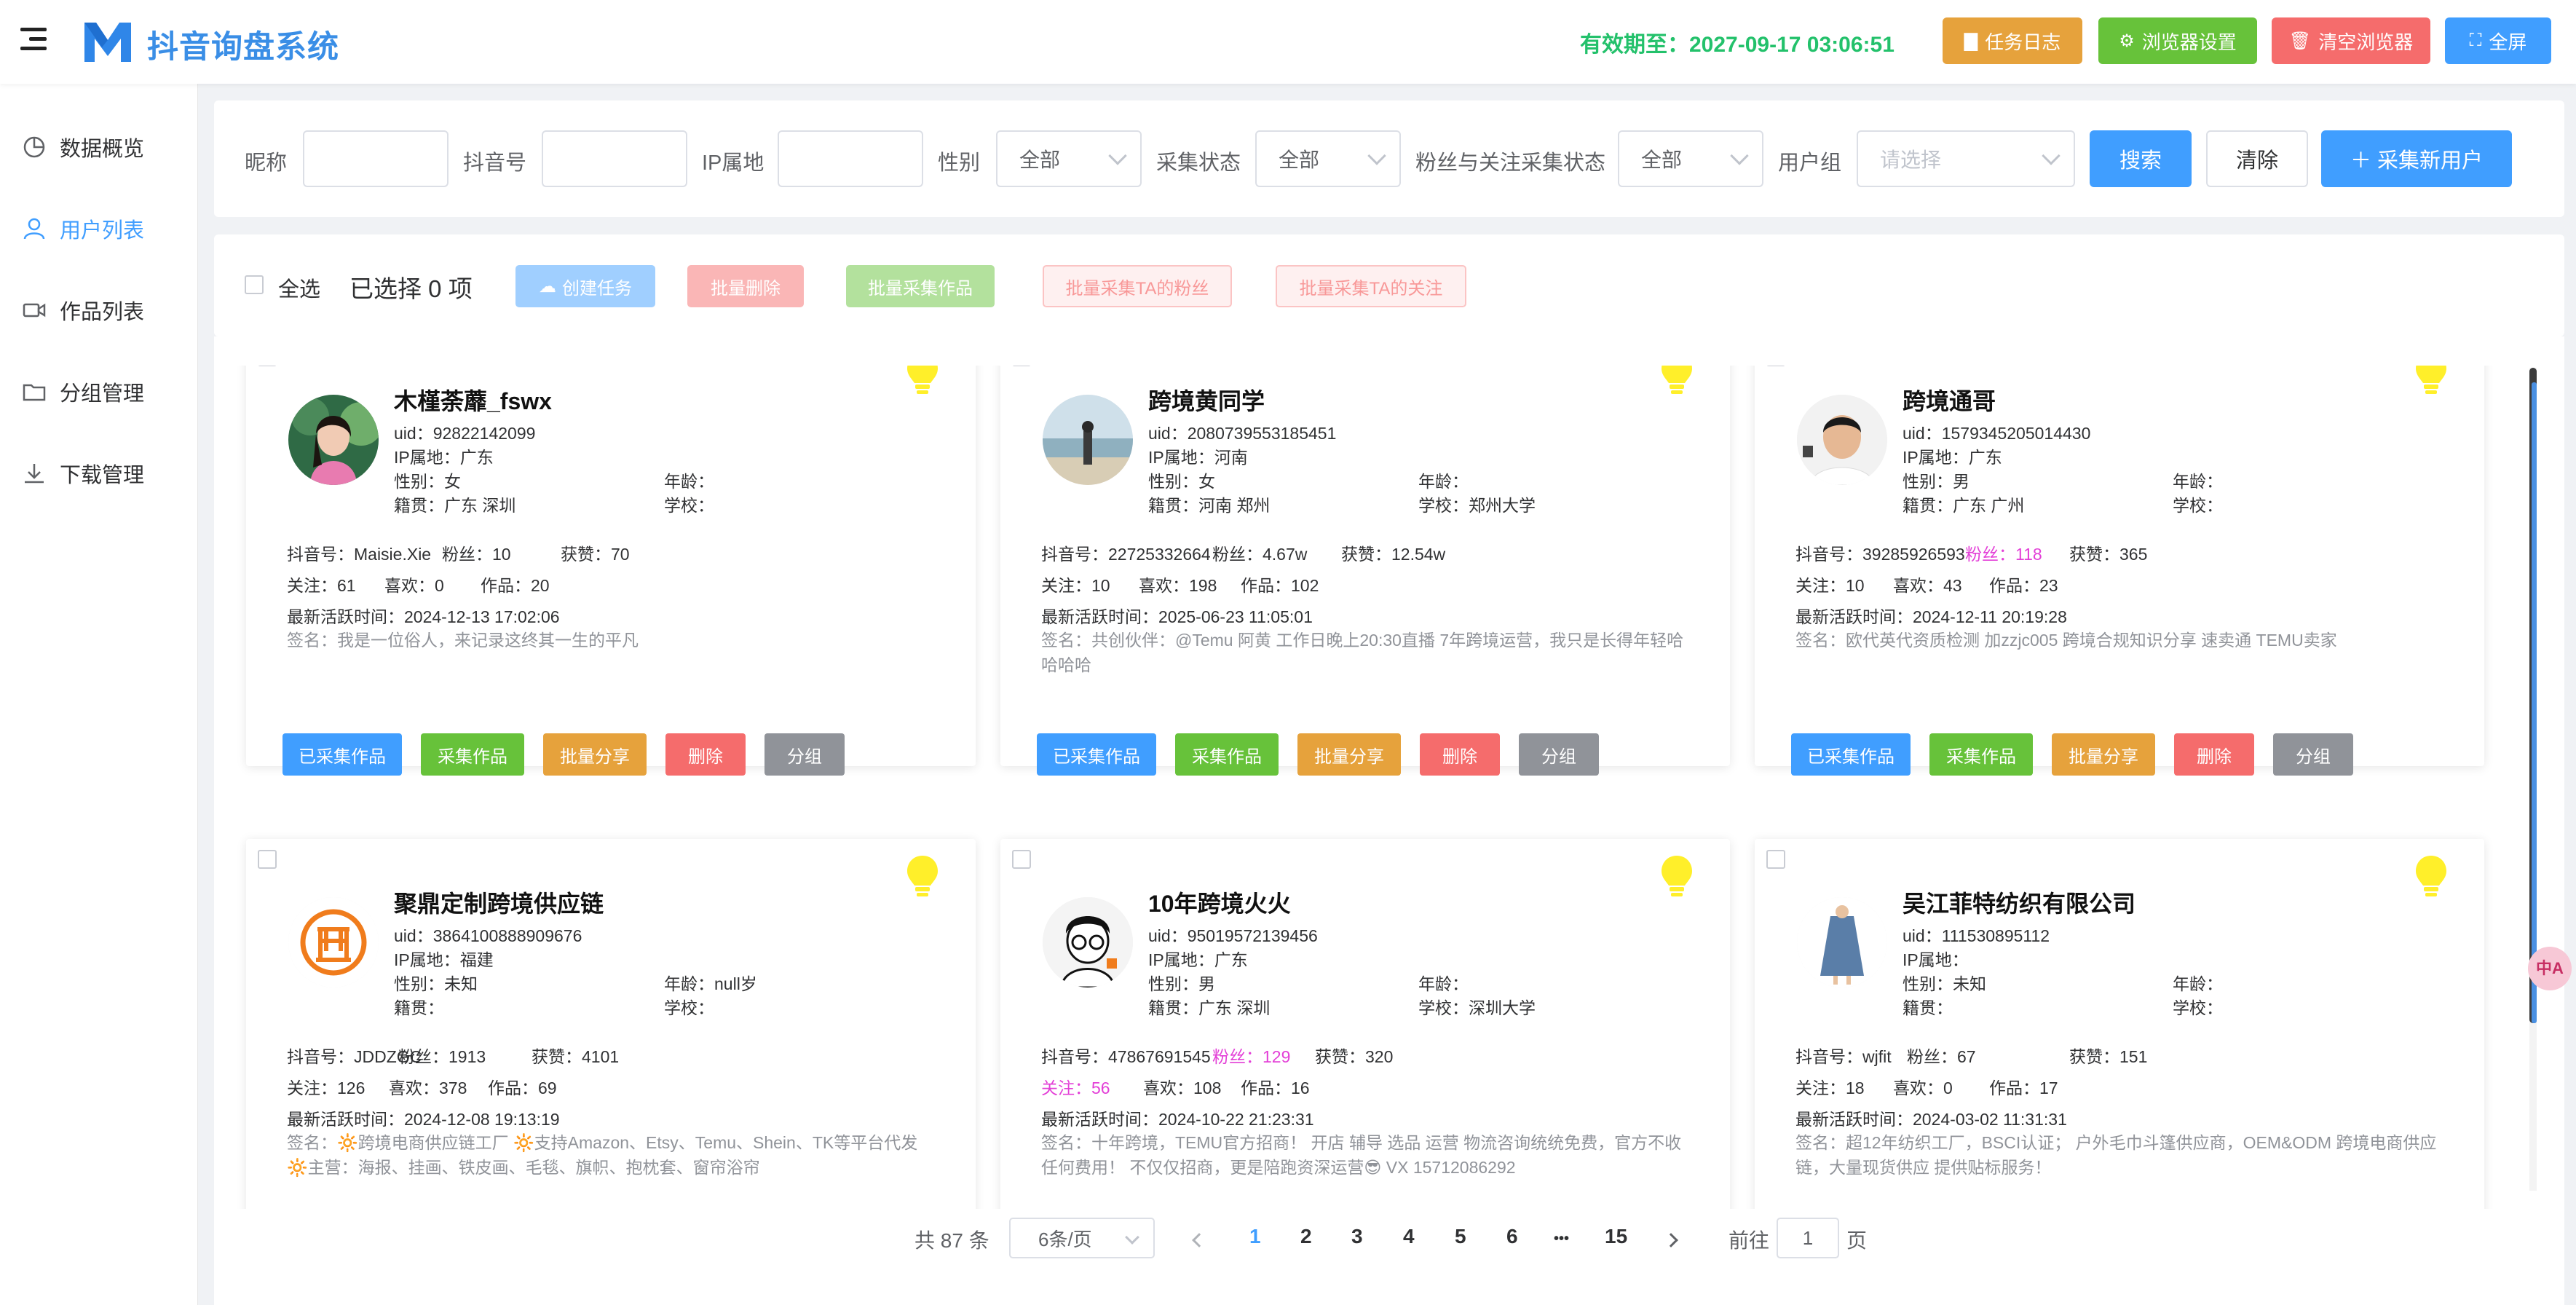 The image size is (2576, 1305). I want to click on batch-collect-fans-button: 批量采集TA的粉丝, so click(1138, 286).